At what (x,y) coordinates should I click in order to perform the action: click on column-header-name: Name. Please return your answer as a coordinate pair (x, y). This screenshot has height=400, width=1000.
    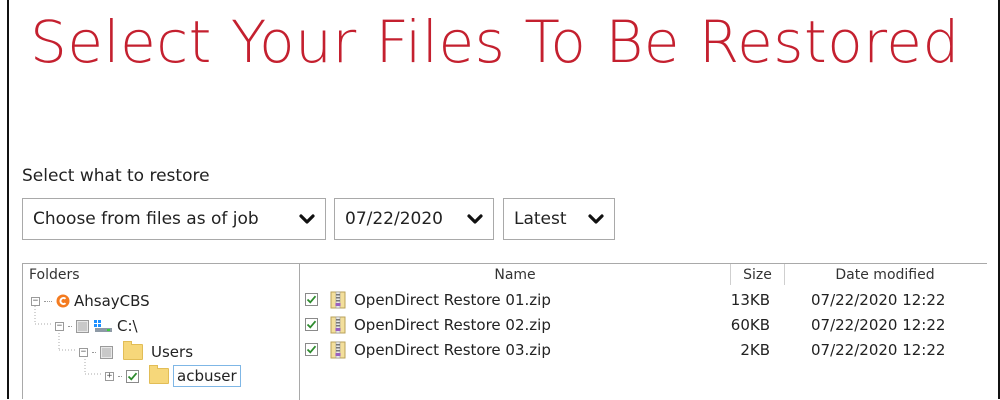
    Looking at the image, I should click on (515, 274).